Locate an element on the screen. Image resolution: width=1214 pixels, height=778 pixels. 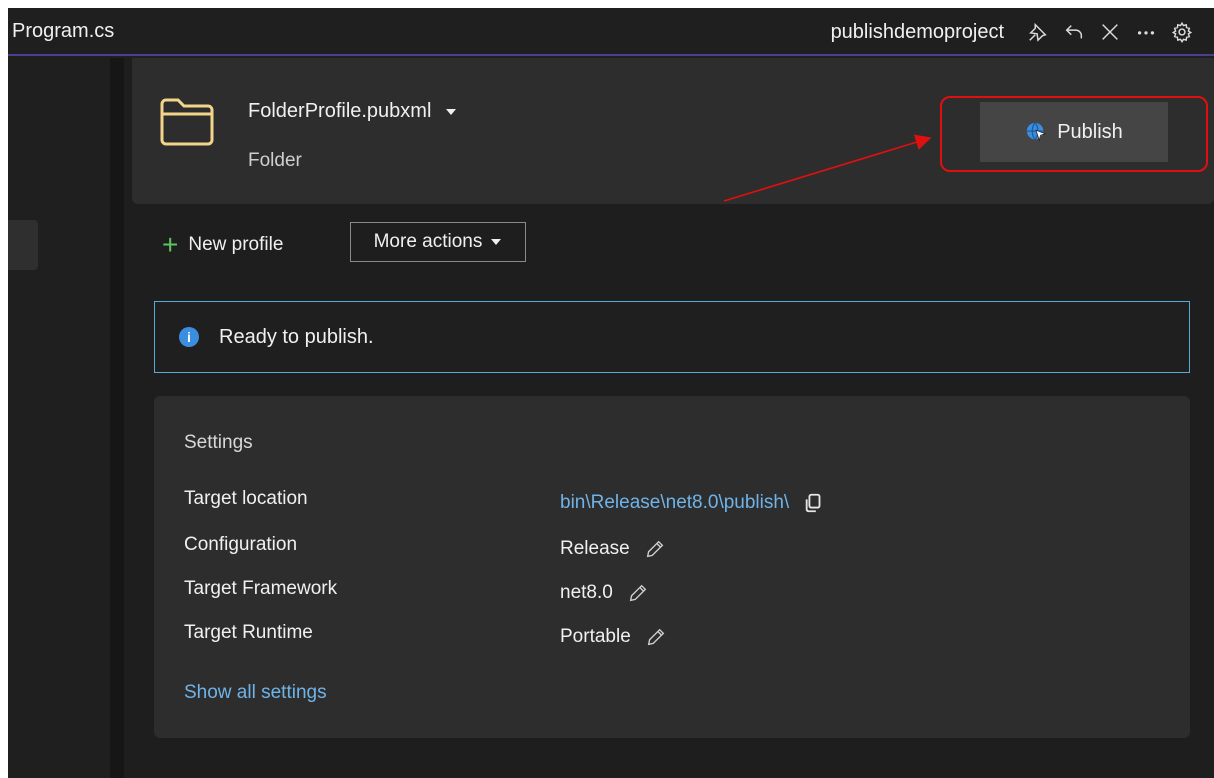
project-name: publishdemoproject is located at coordinates (917, 31).